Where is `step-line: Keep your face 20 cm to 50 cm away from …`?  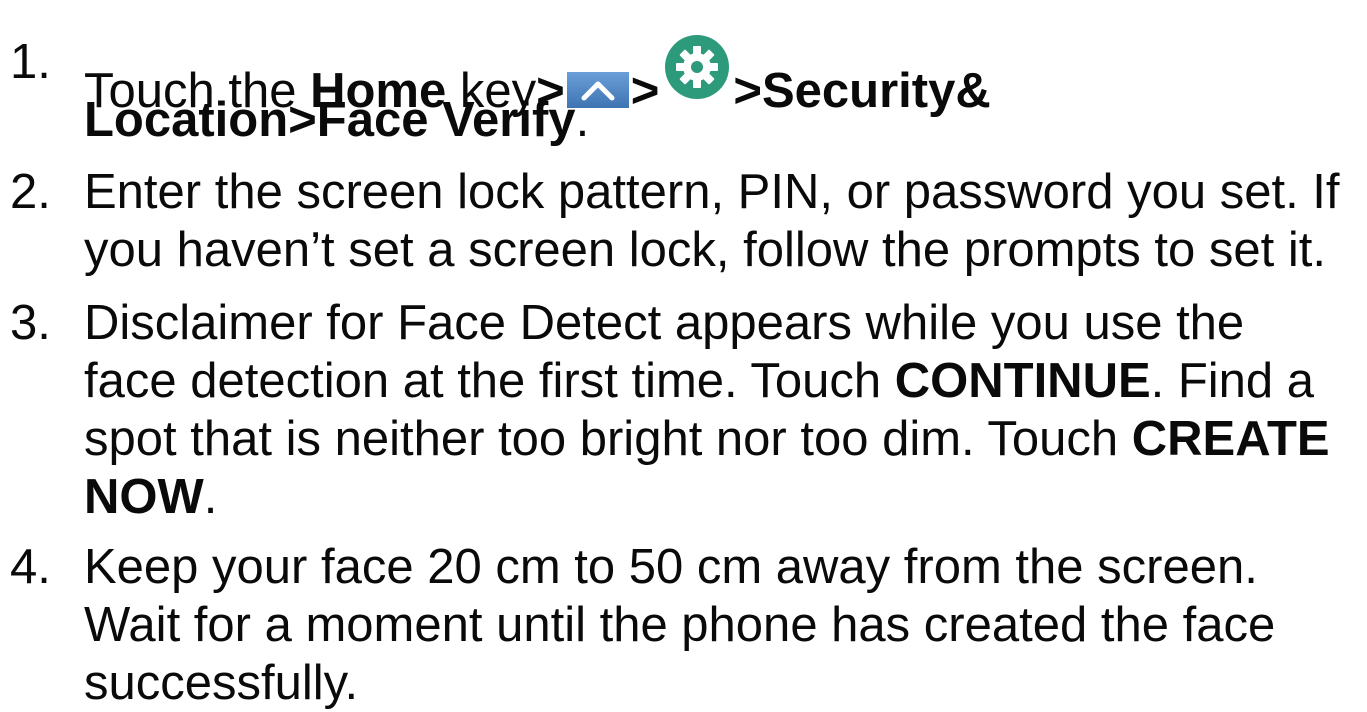
step-line: Keep your face 20 cm to 50 cm away from … is located at coordinates (671, 567).